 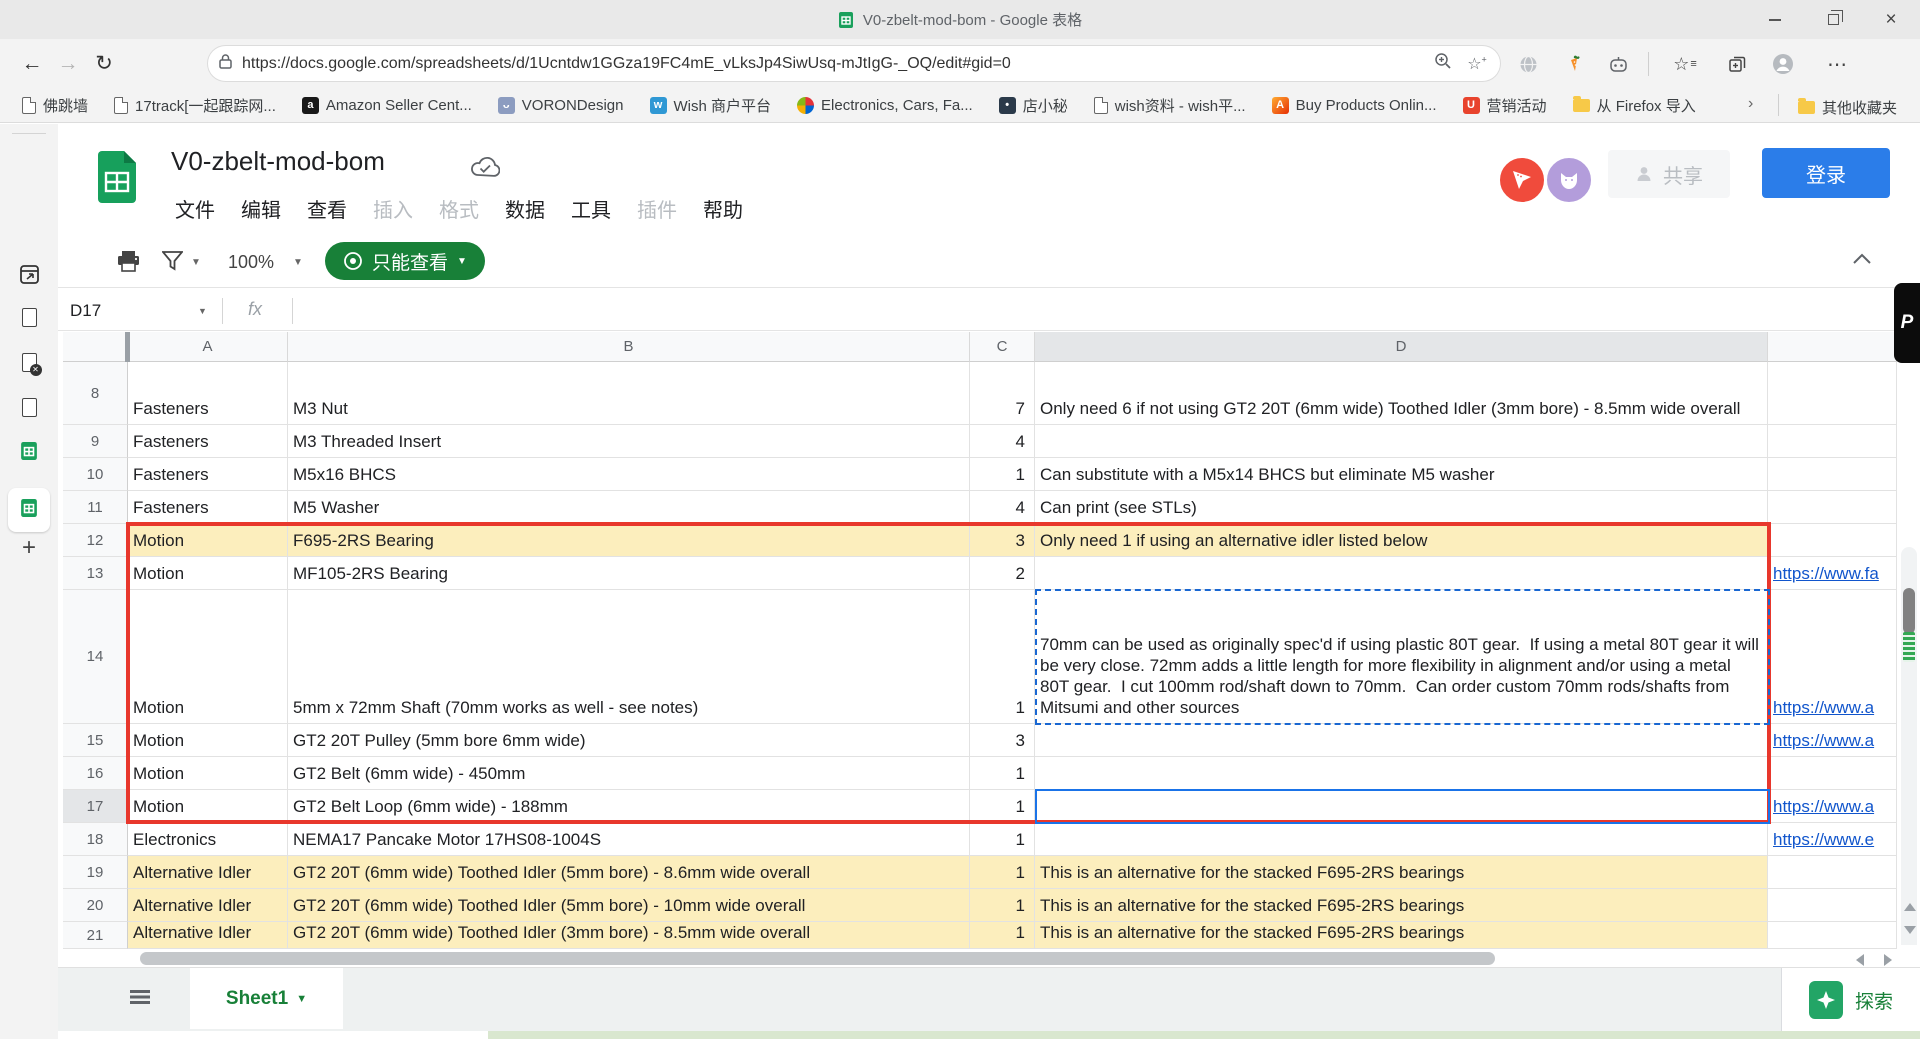 What do you see at coordinates (1002, 806) in the screenshot?
I see `cell-C17: 1` at bounding box center [1002, 806].